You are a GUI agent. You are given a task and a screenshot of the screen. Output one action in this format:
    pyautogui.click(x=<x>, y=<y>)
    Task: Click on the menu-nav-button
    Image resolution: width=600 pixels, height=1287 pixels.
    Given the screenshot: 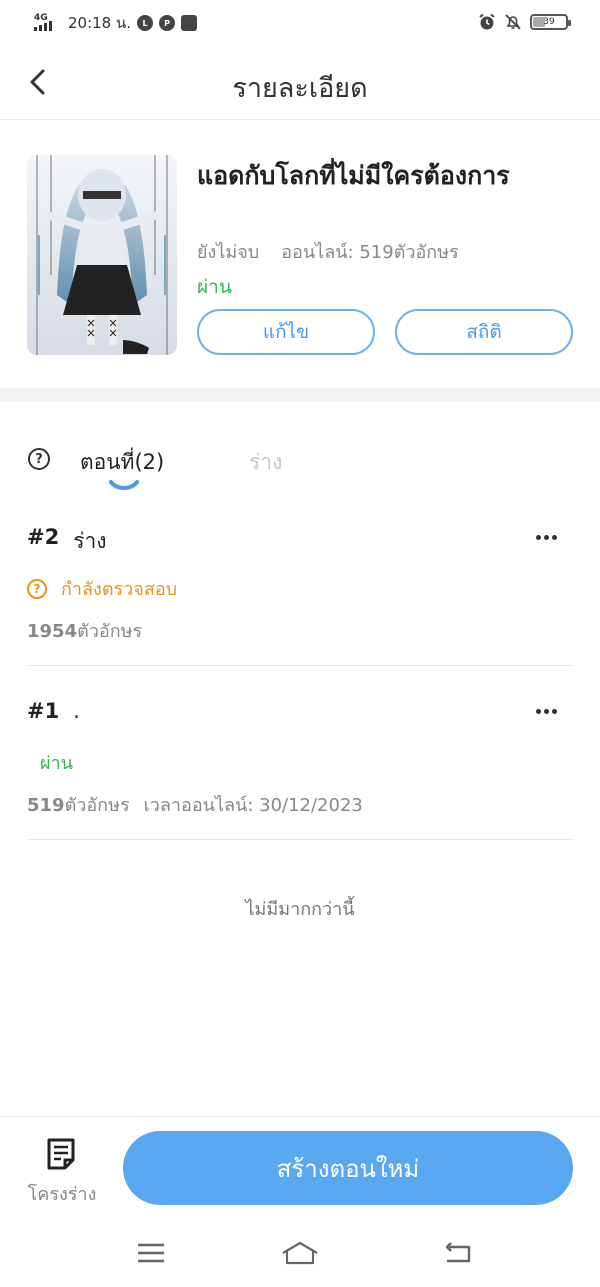 What is the action you would take?
    pyautogui.click(x=151, y=1253)
    